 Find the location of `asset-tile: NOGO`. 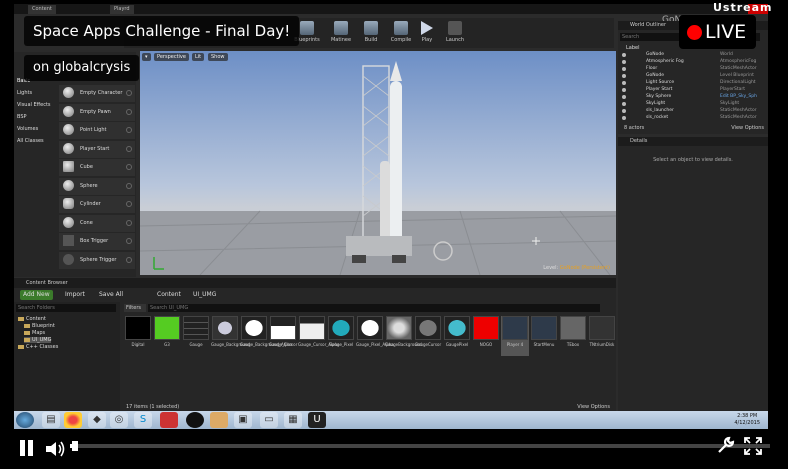

asset-tile: NOGO is located at coordinates (486, 336).